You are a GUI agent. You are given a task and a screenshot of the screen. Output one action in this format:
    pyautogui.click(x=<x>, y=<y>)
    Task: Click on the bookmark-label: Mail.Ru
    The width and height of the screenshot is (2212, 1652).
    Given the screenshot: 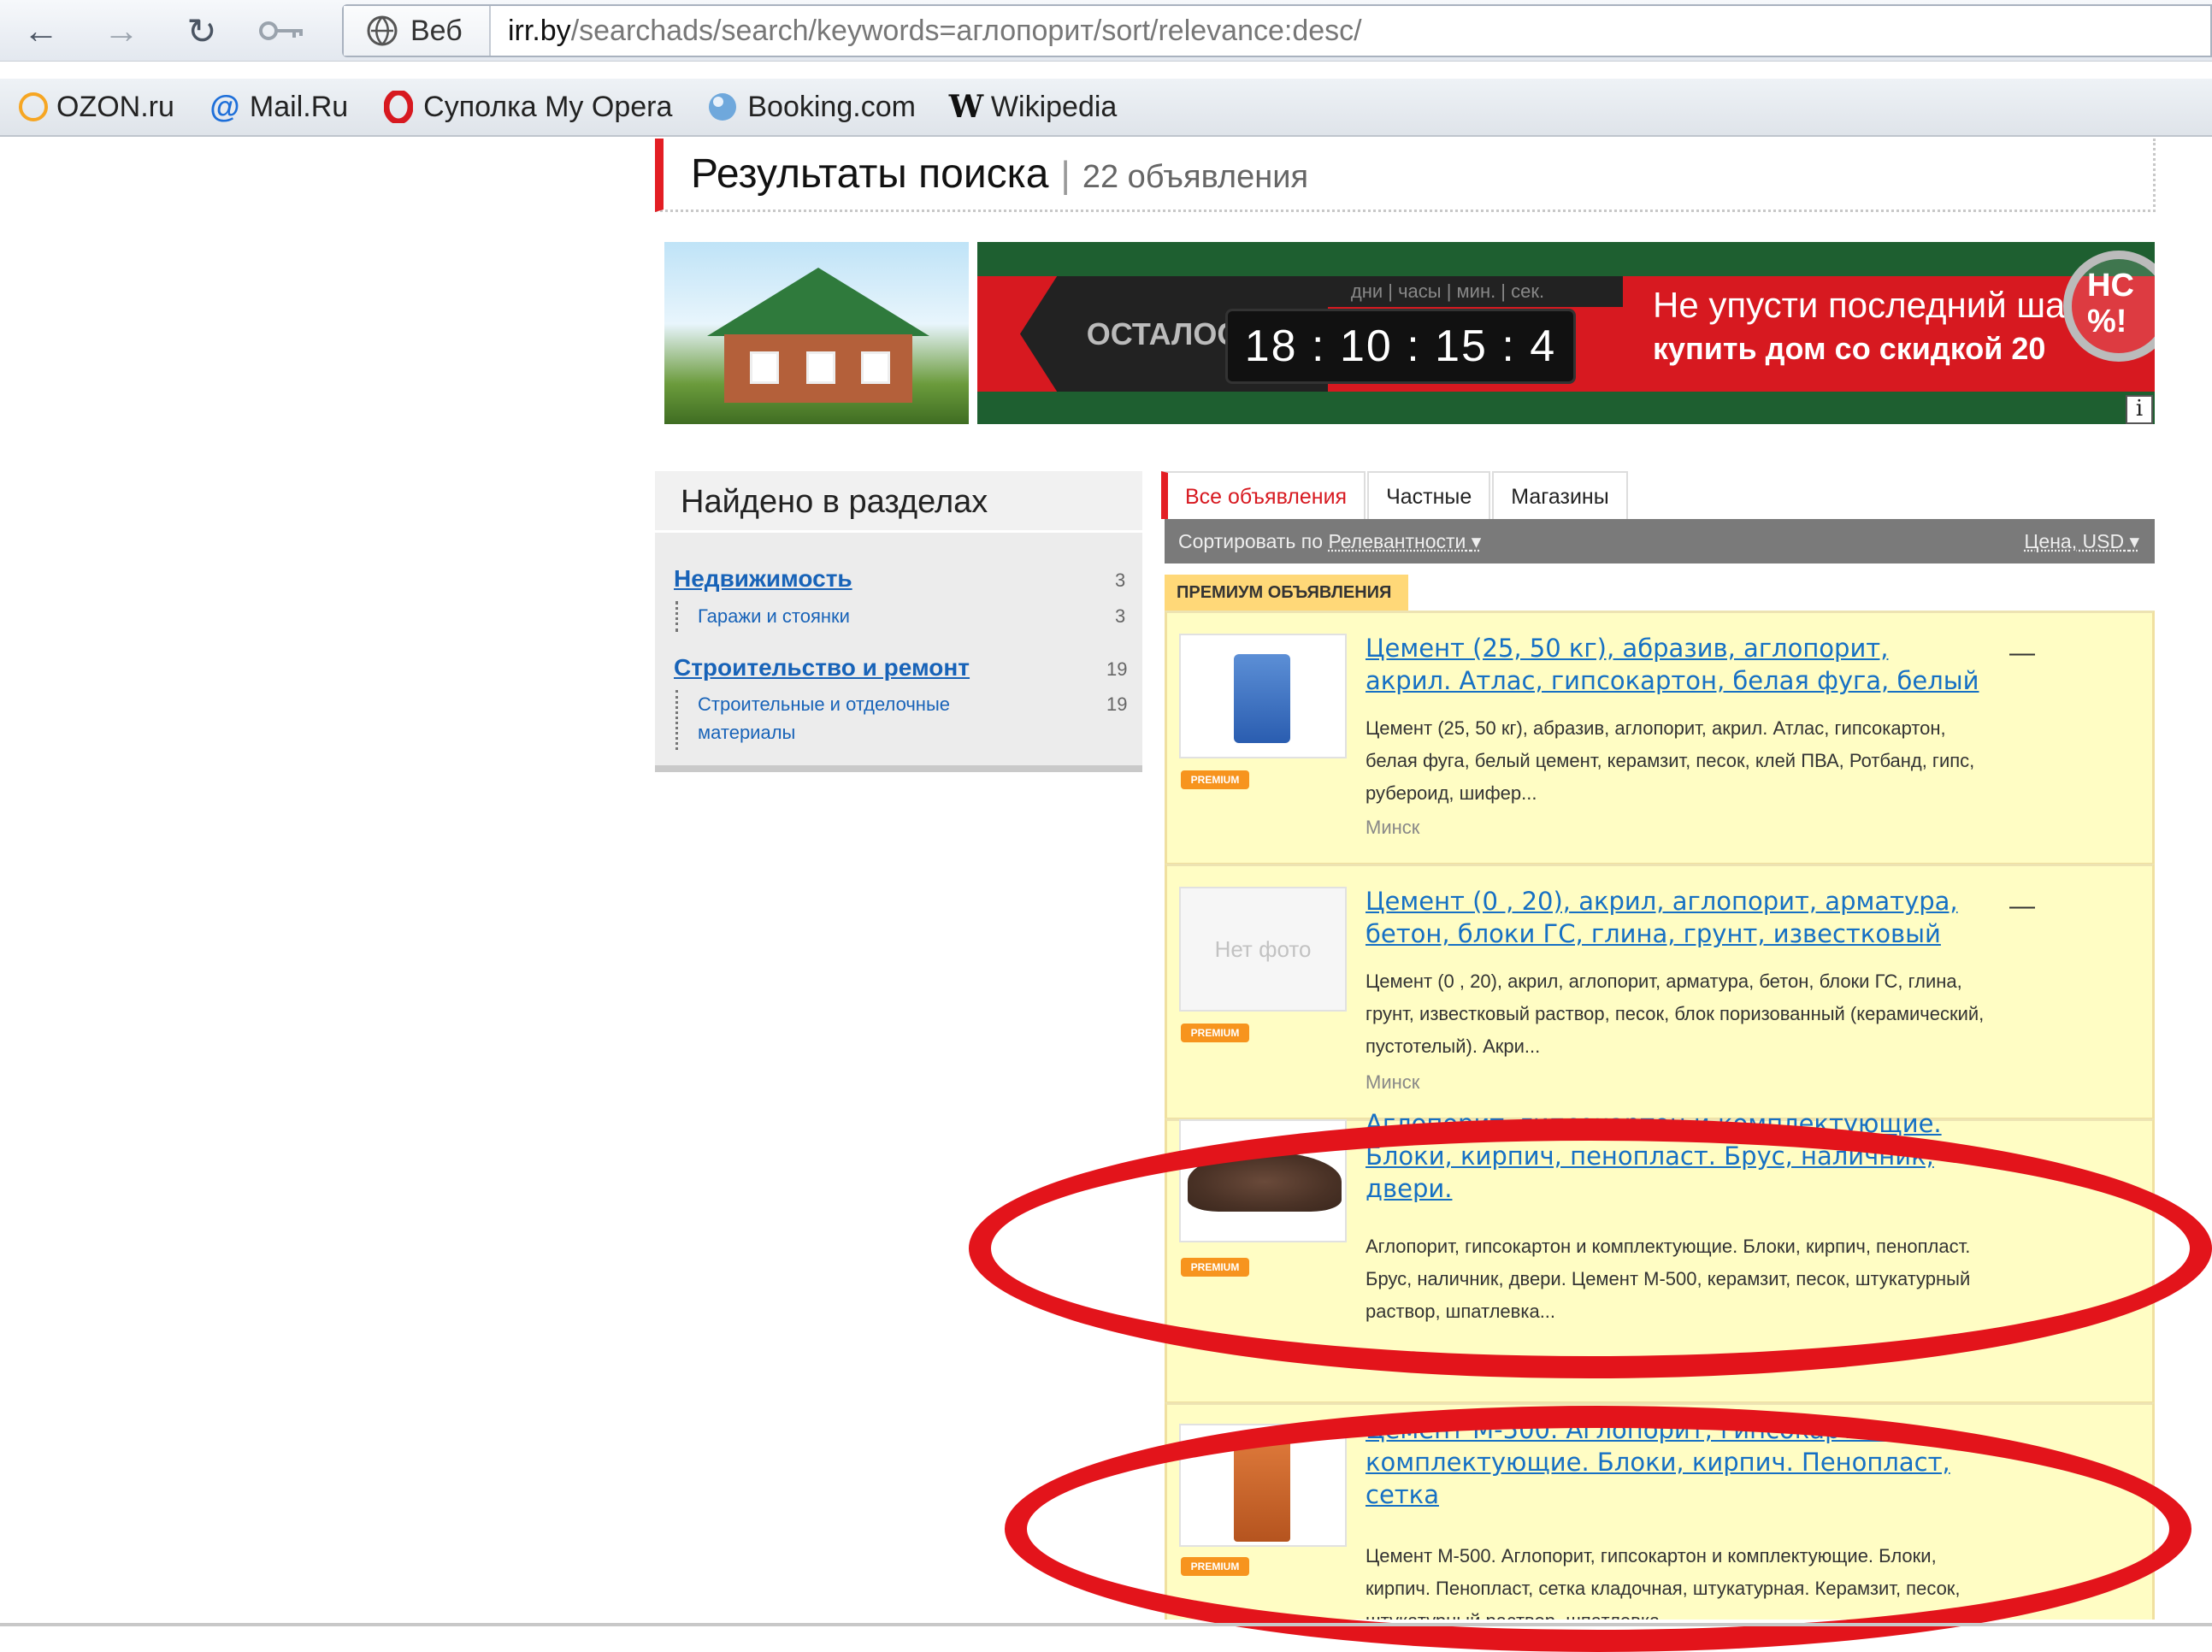 What is the action you would take?
    pyautogui.click(x=299, y=106)
    